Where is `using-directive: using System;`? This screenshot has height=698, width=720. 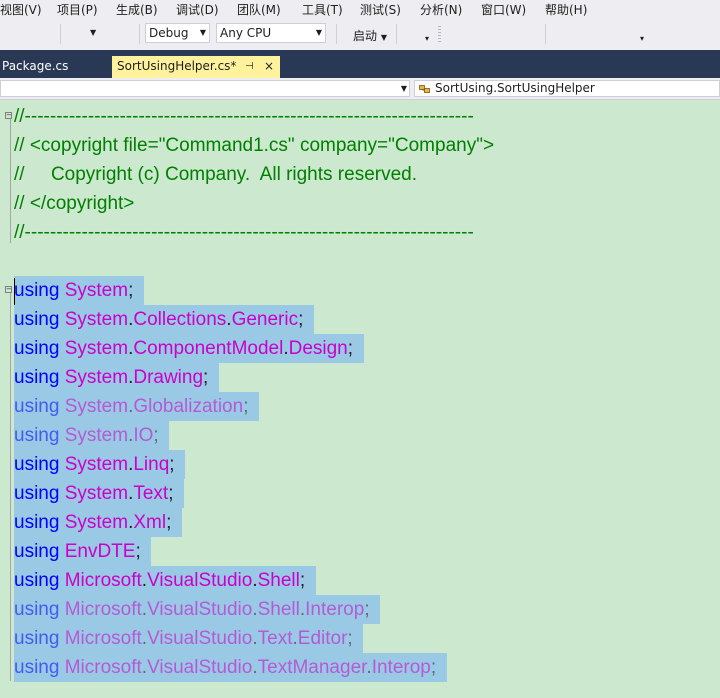
using-directive: using System; is located at coordinates (74, 290).